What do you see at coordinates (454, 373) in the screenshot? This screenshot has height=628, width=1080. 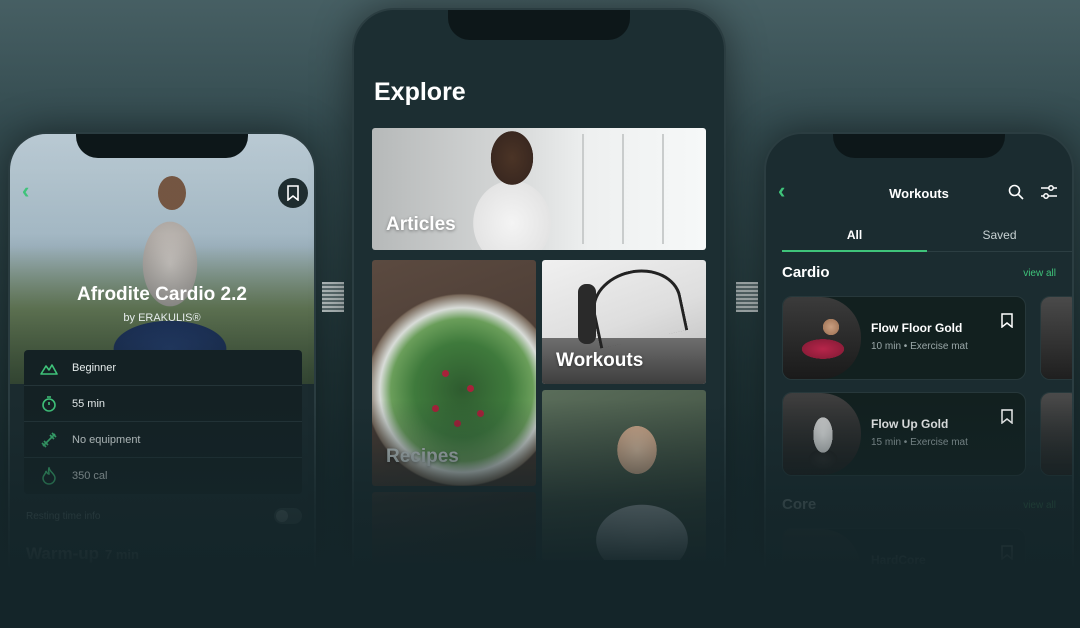 I see `recipes-card: Recipes` at bounding box center [454, 373].